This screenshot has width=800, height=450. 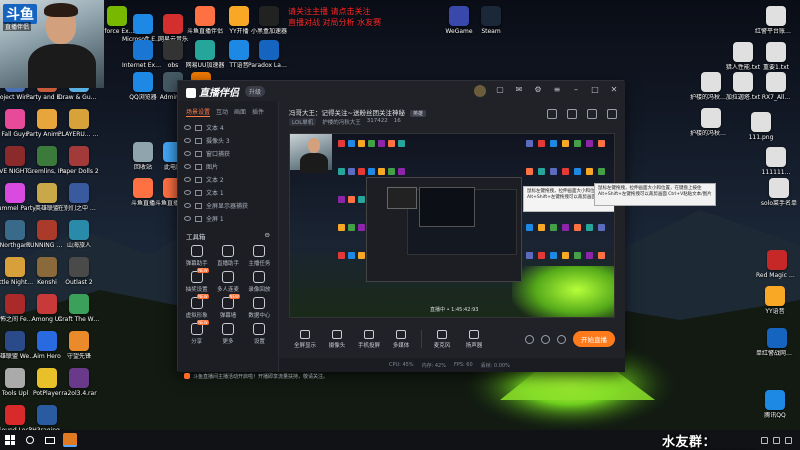 What do you see at coordinates (614, 90) in the screenshot?
I see `close-icon: ✕` at bounding box center [614, 90].